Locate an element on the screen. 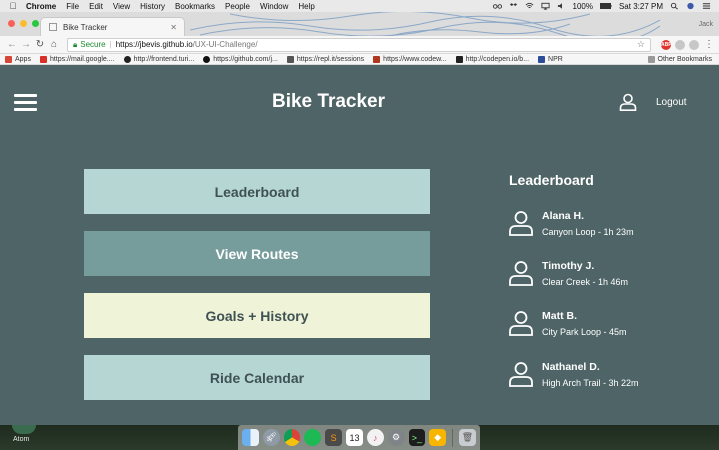 The image size is (719, 450). leaderboard-title: Leaderboard is located at coordinates (551, 180).